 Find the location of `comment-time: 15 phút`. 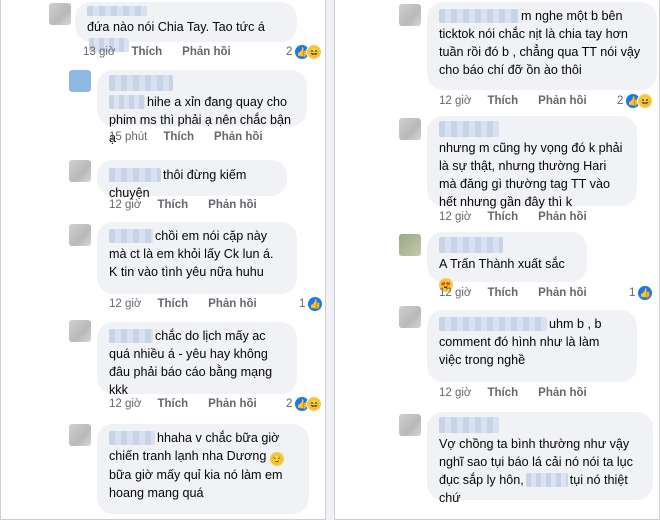

comment-time: 15 phút is located at coordinates (128, 137).